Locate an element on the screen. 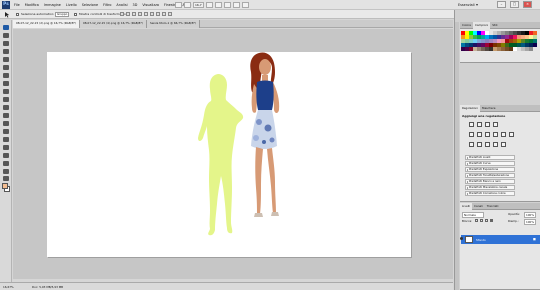 The image size is (540, 290). eraser-tool-icon is located at coordinates (6, 107).